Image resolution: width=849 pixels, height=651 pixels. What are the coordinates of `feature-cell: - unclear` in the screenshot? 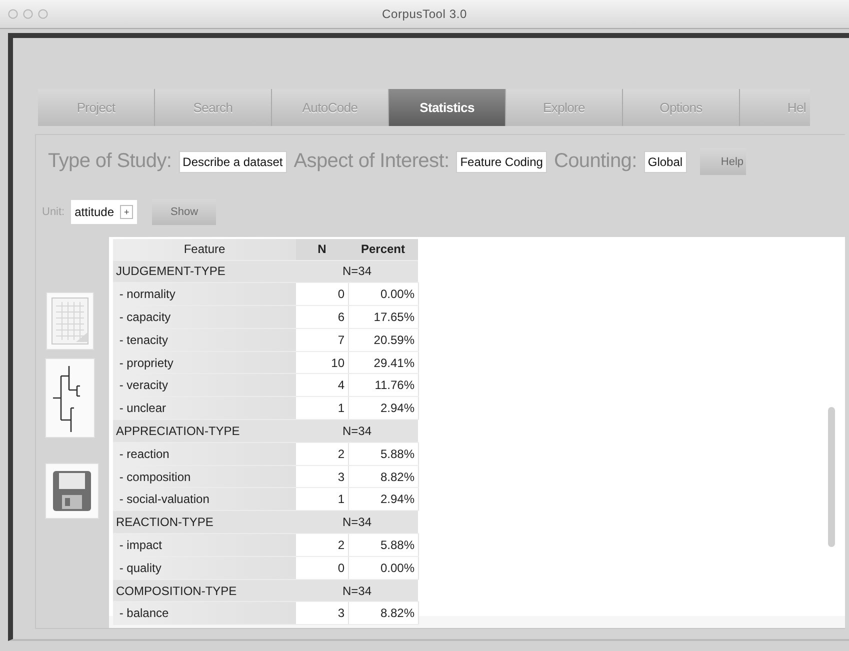 It's located at (204, 408).